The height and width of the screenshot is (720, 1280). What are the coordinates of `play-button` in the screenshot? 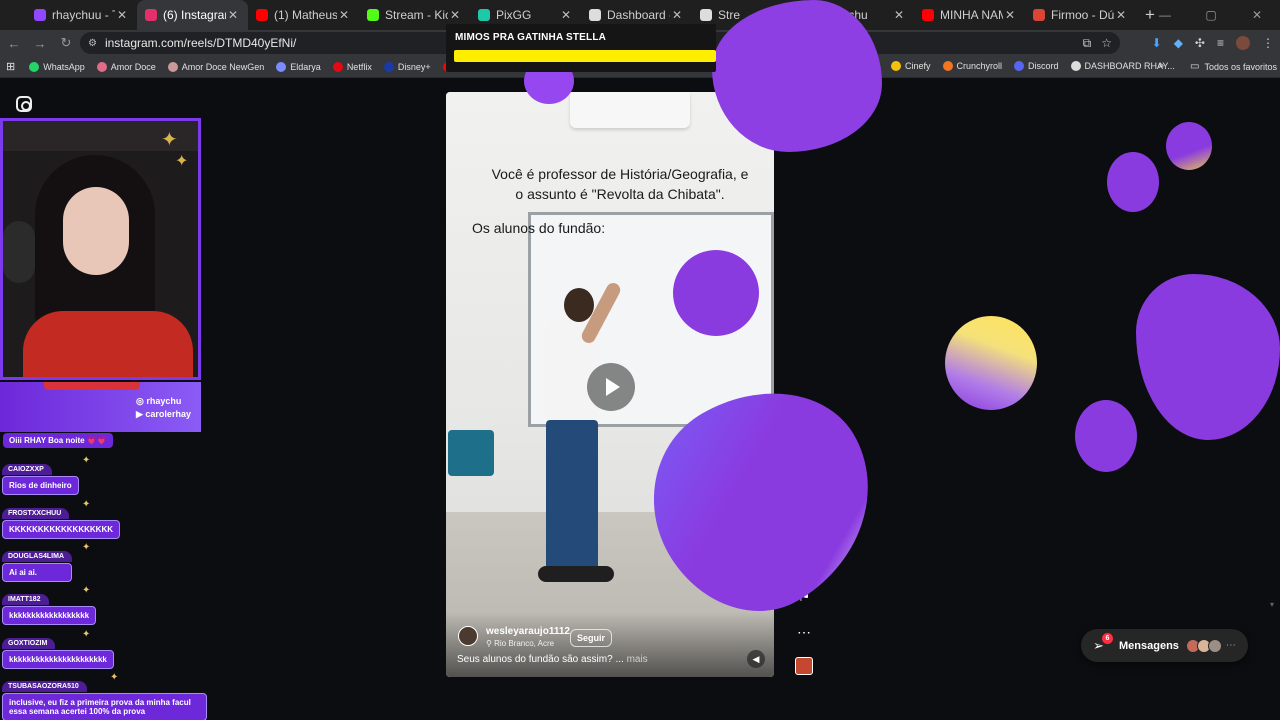 It's located at (611, 387).